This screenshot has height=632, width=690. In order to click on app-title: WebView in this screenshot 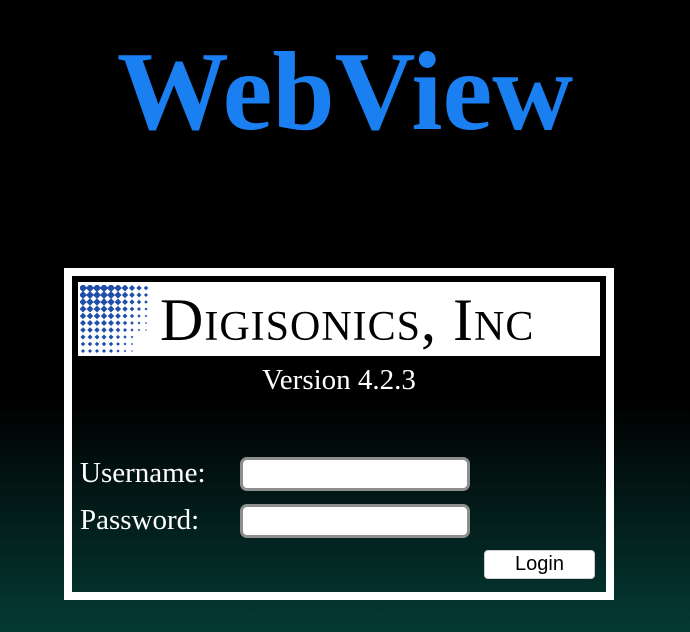, I will do `click(345, 92)`.